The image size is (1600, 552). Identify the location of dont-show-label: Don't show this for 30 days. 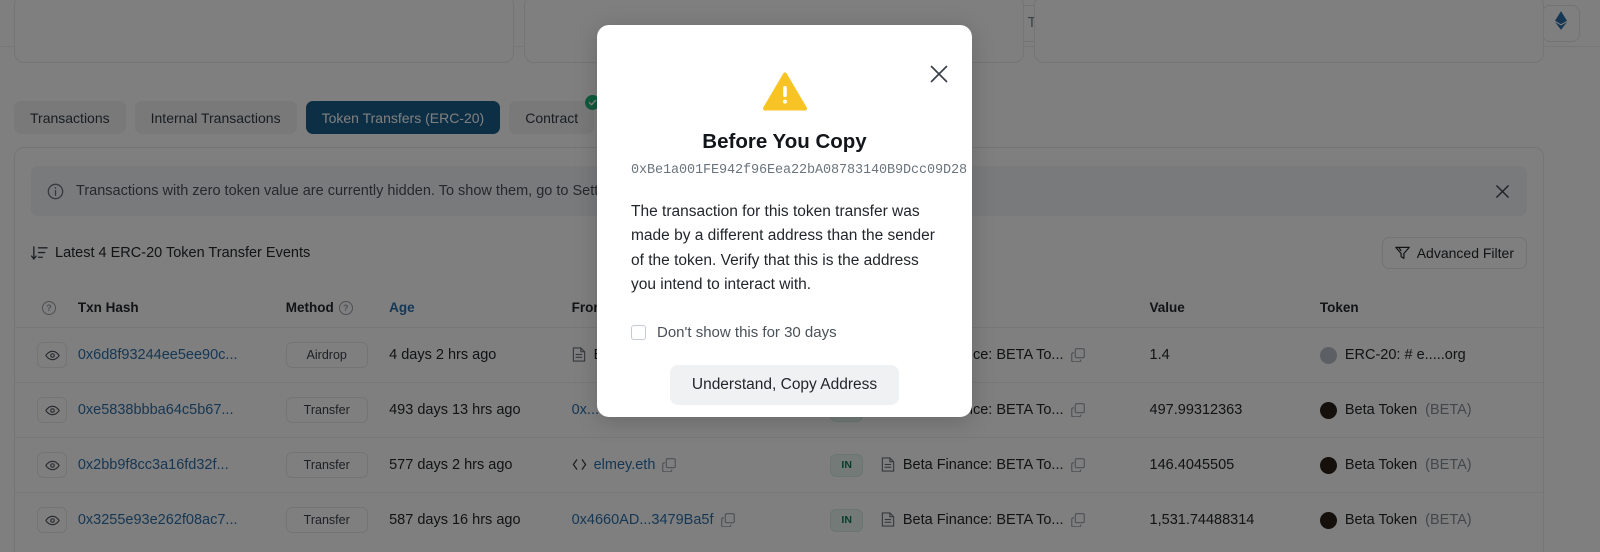
(747, 332).